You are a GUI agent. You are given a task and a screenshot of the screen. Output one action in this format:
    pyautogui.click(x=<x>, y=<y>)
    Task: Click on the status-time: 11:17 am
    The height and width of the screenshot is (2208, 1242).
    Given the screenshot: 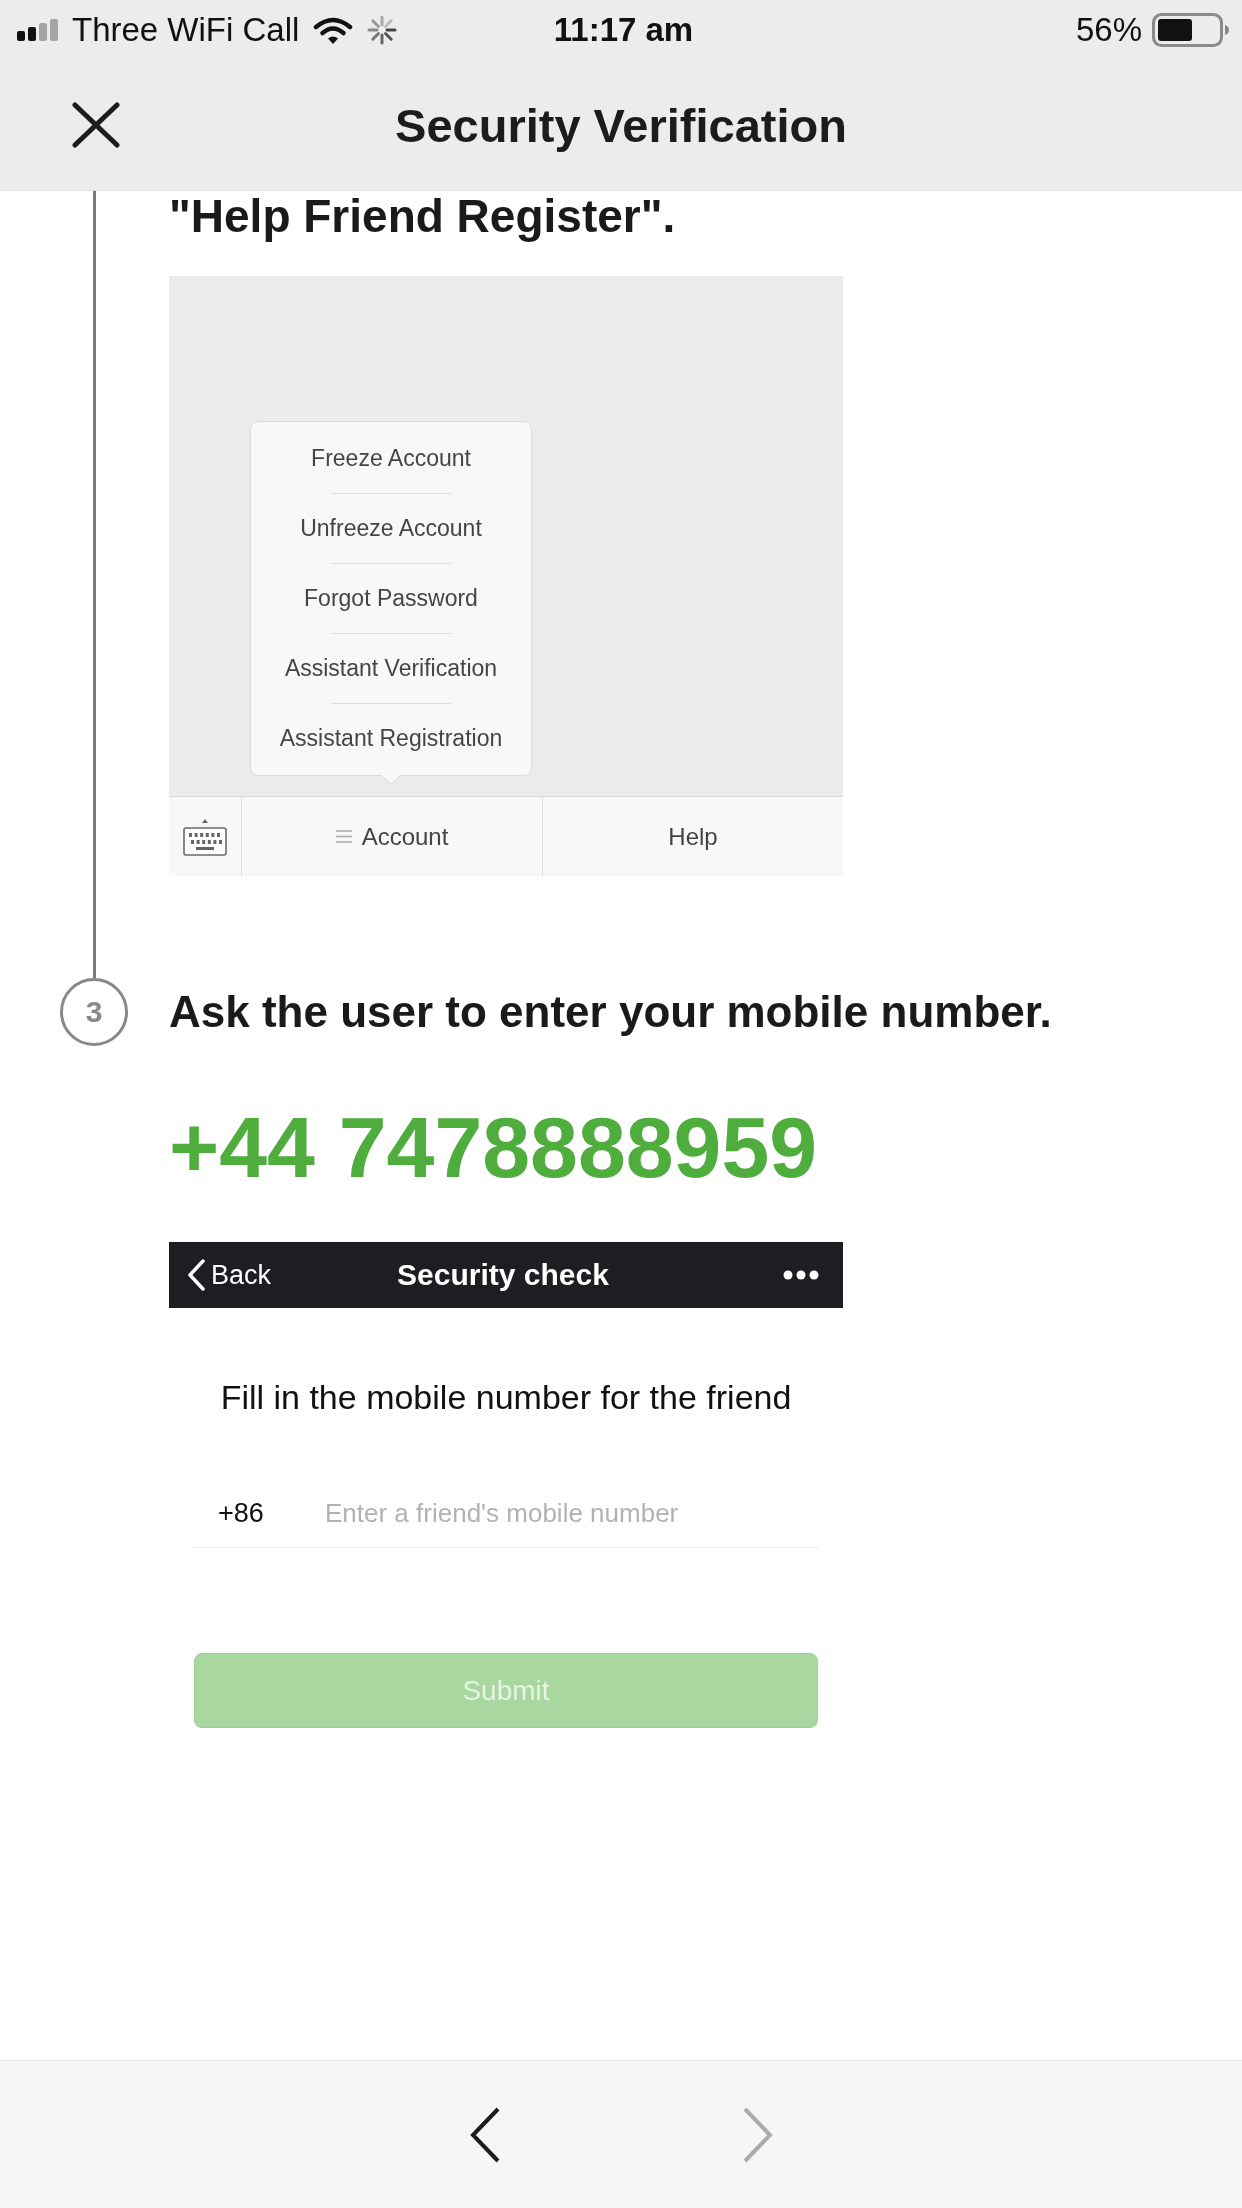 What is the action you would take?
    pyautogui.click(x=623, y=30)
    